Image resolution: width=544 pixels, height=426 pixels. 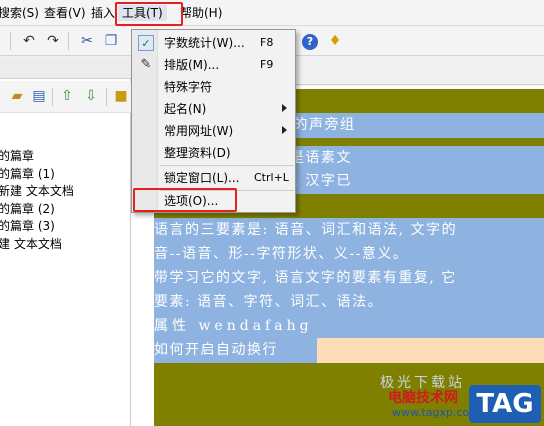 I want to click on editor-line: 要素: 语音、字符、词汇、语法。, so click(x=269, y=302).